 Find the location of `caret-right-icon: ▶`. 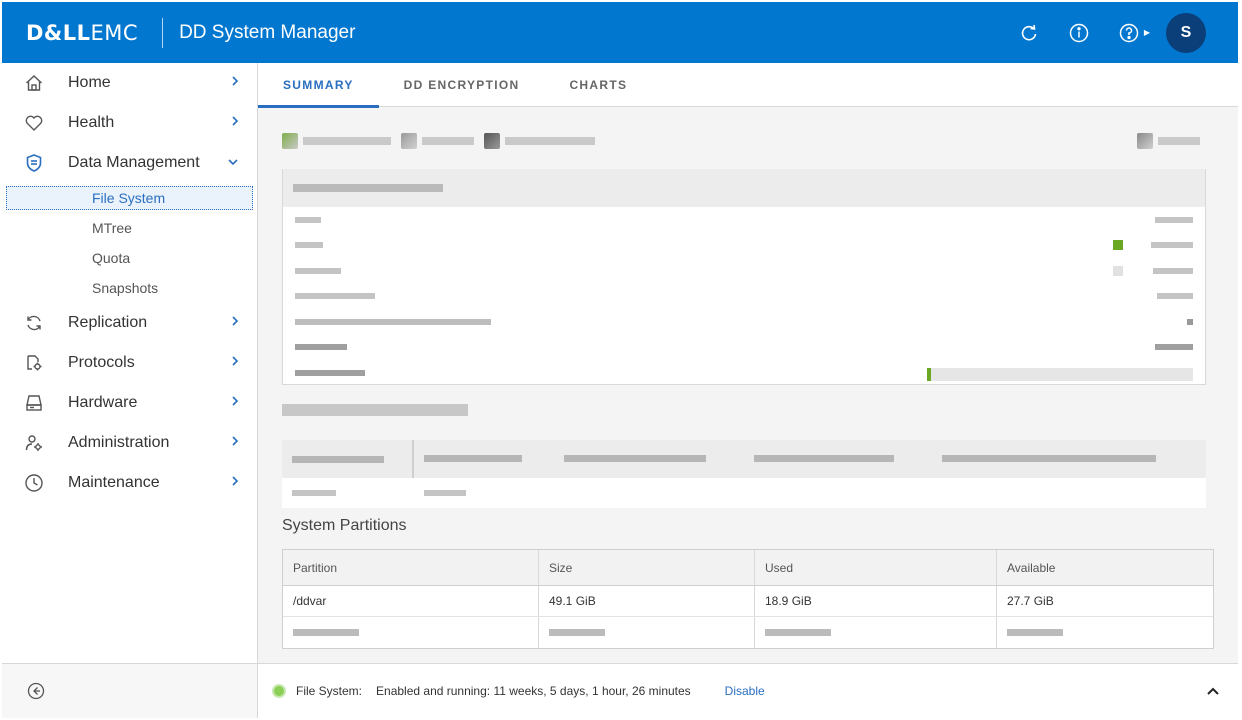

caret-right-icon: ▶ is located at coordinates (1146, 32).